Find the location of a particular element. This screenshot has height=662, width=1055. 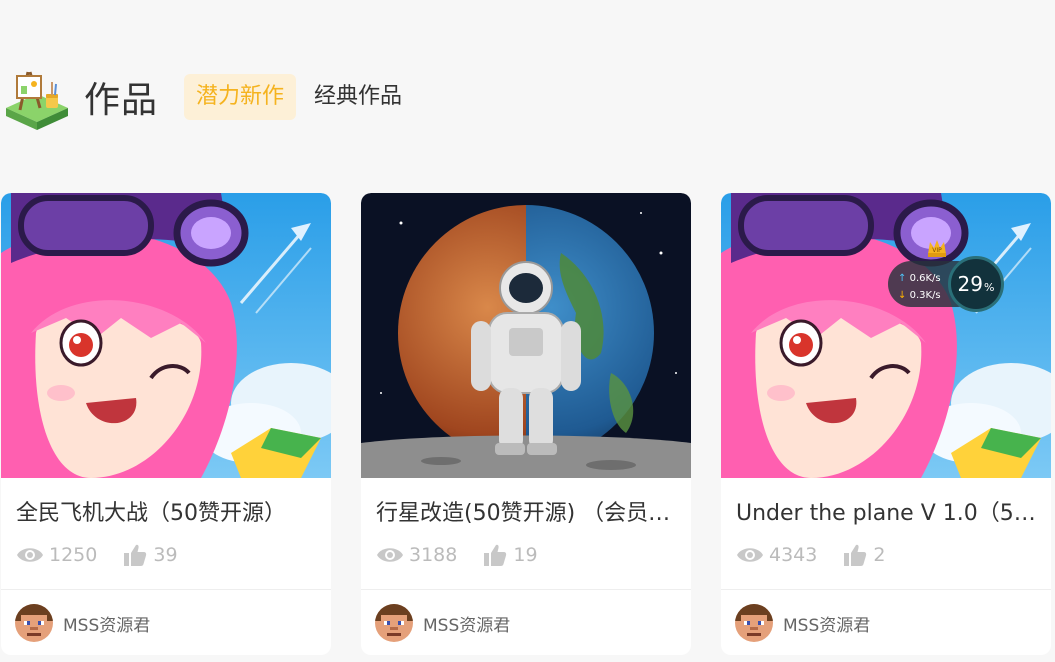

section-title: 作品 is located at coordinates (121, 100).